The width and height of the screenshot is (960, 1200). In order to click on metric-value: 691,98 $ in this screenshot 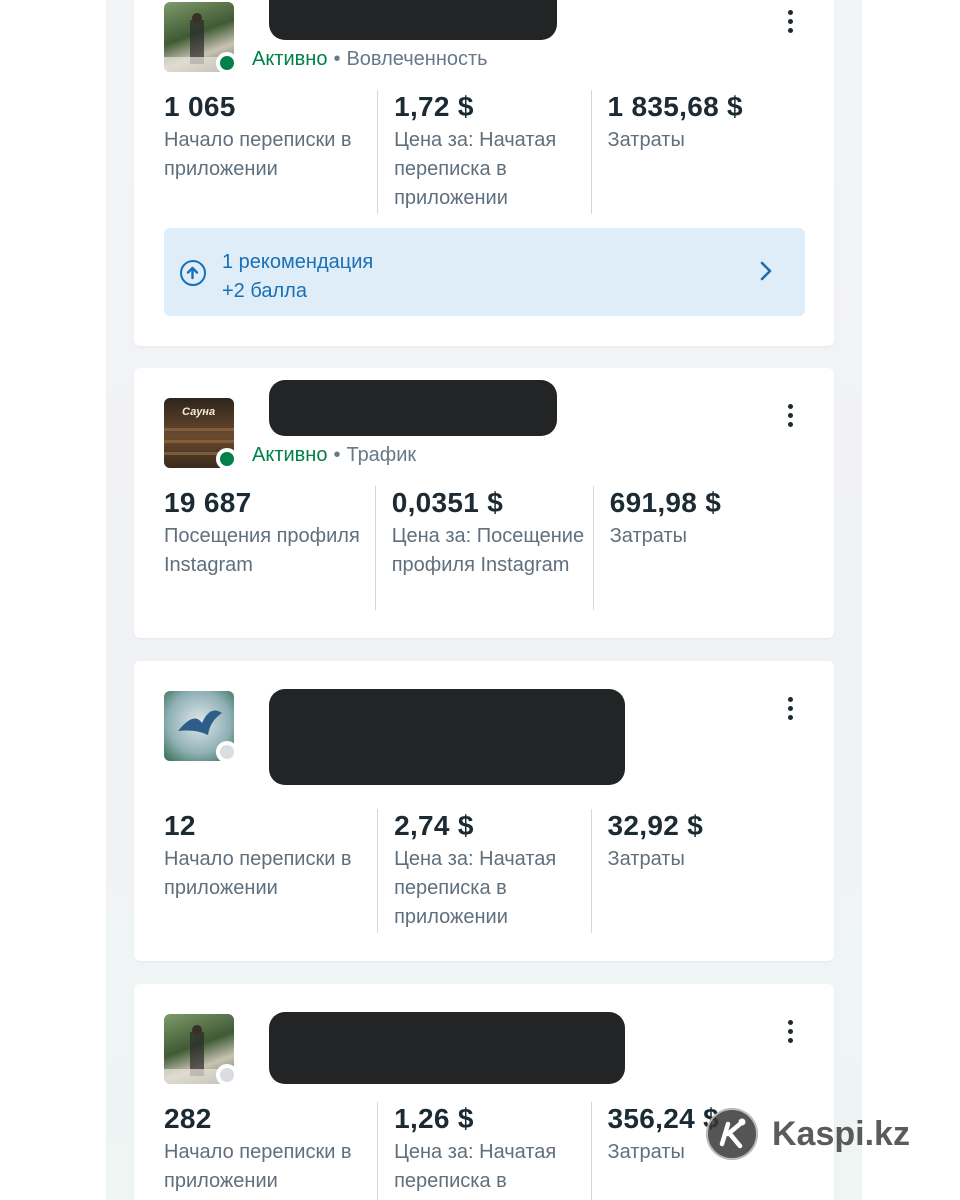, I will do `click(665, 502)`.